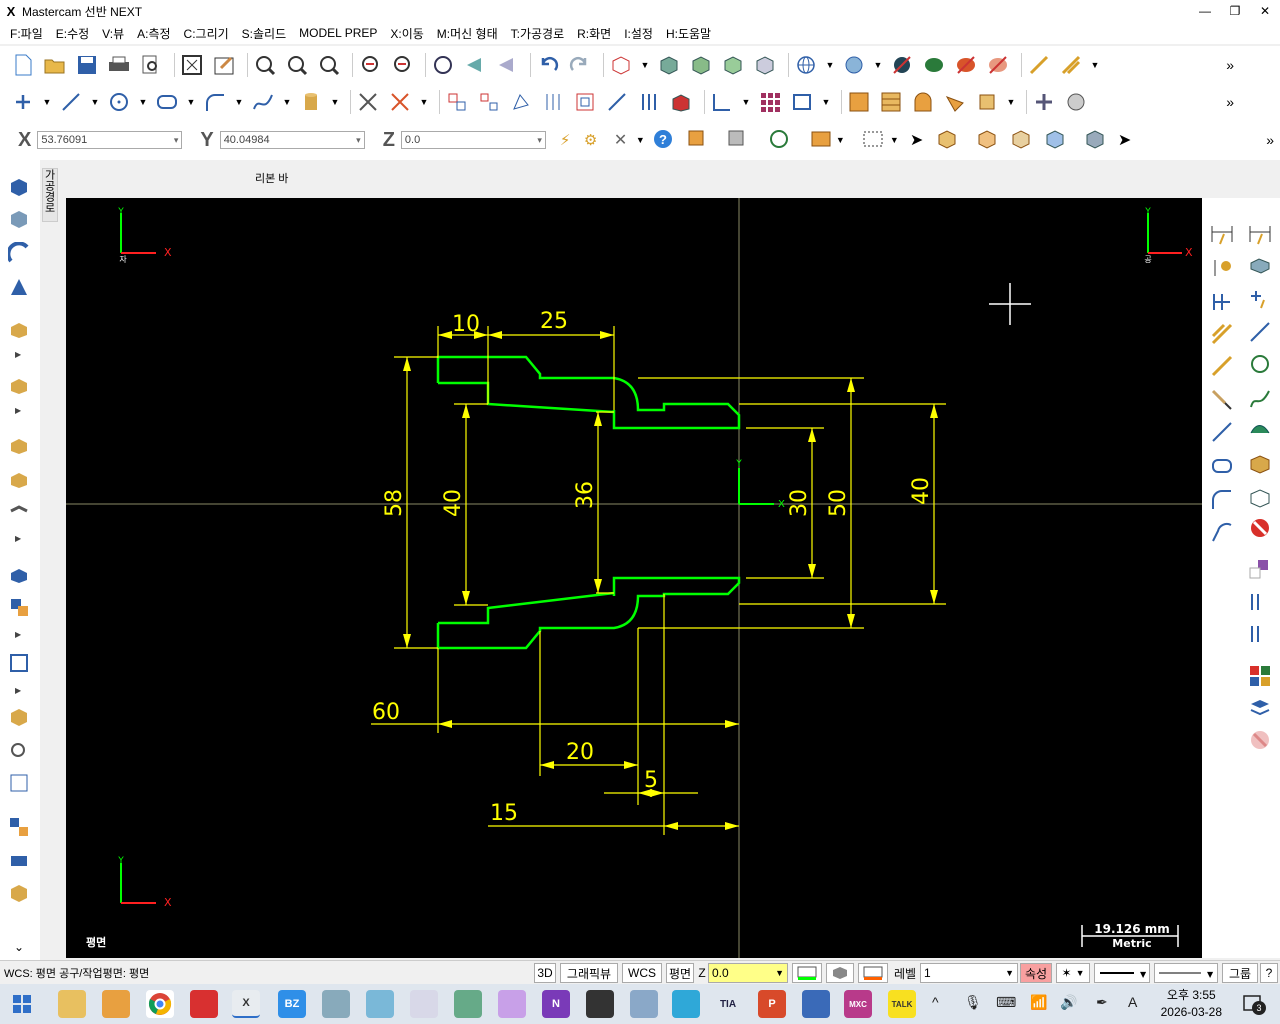  Describe the element at coordinates (468, 1004) in the screenshot. I see `calculator-icon` at that location.